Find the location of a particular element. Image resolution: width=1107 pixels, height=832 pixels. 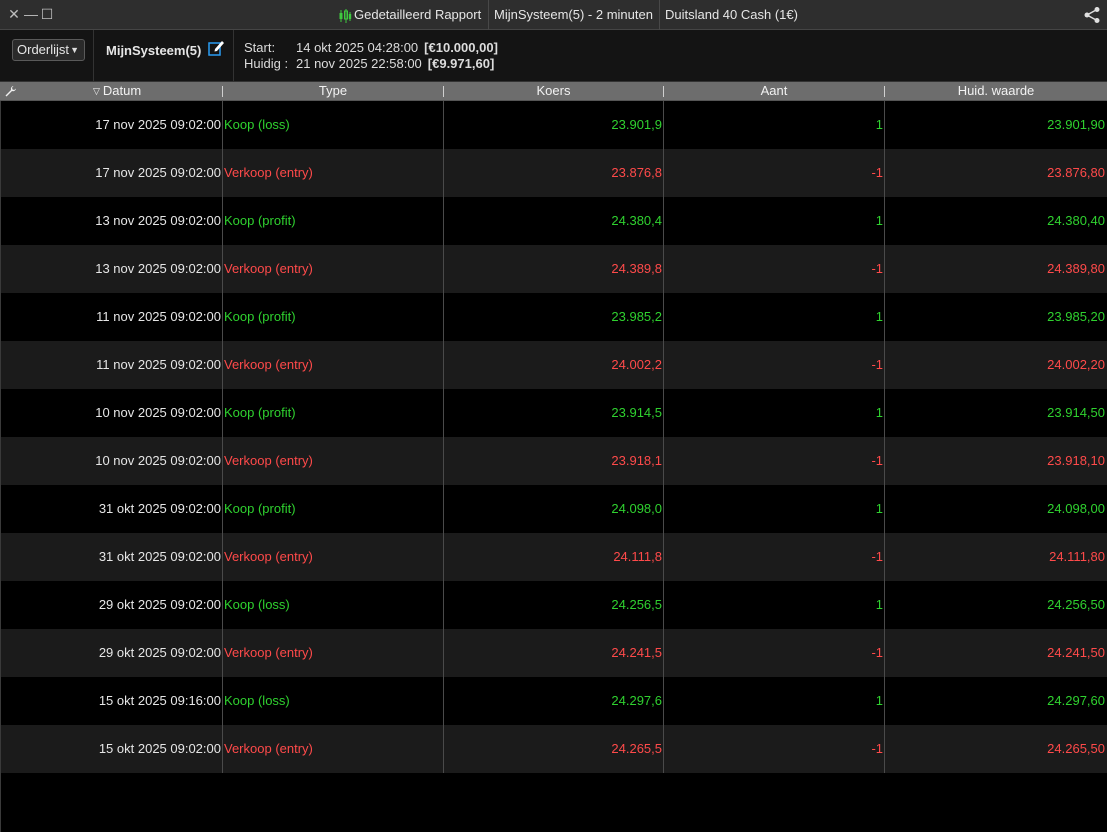

column-header-huid-waarde: Huid. waarde is located at coordinates (996, 91).